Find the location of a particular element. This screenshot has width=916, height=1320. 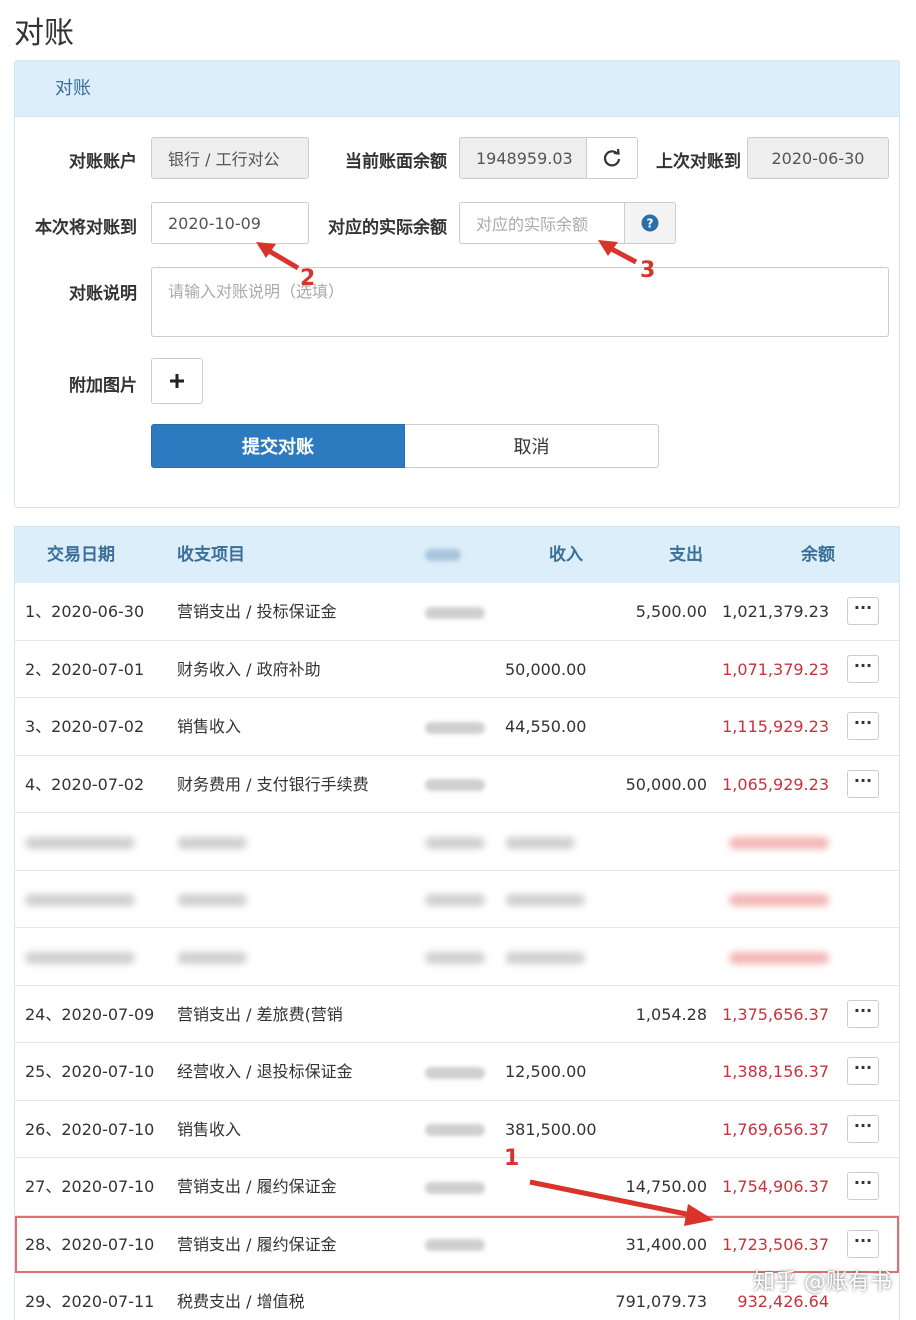

header-income: 收入 is located at coordinates (566, 555).